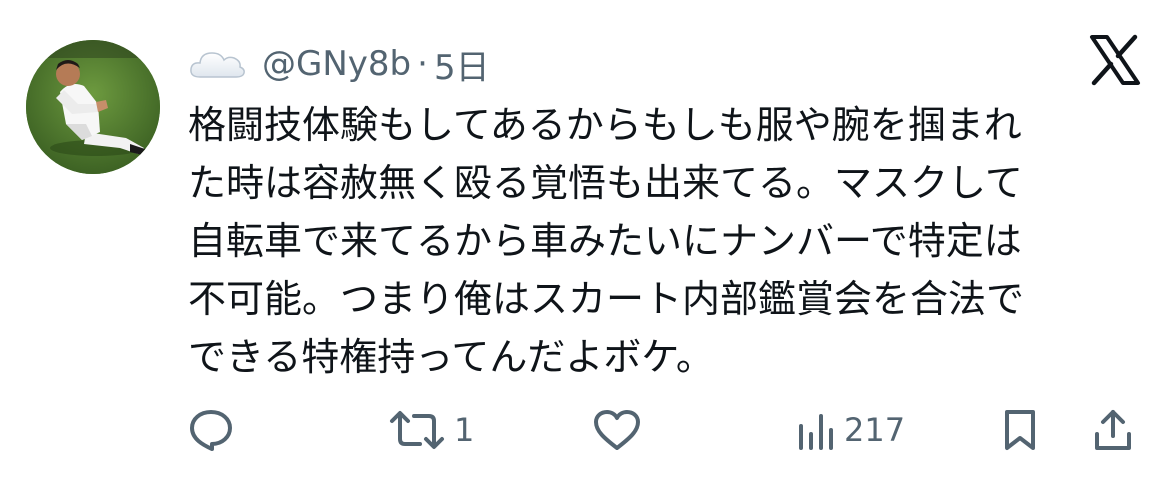  I want to click on tweet-text-line: 不可能。つまり俺はスカート内部鑑賞会を合法で, so click(606, 299).